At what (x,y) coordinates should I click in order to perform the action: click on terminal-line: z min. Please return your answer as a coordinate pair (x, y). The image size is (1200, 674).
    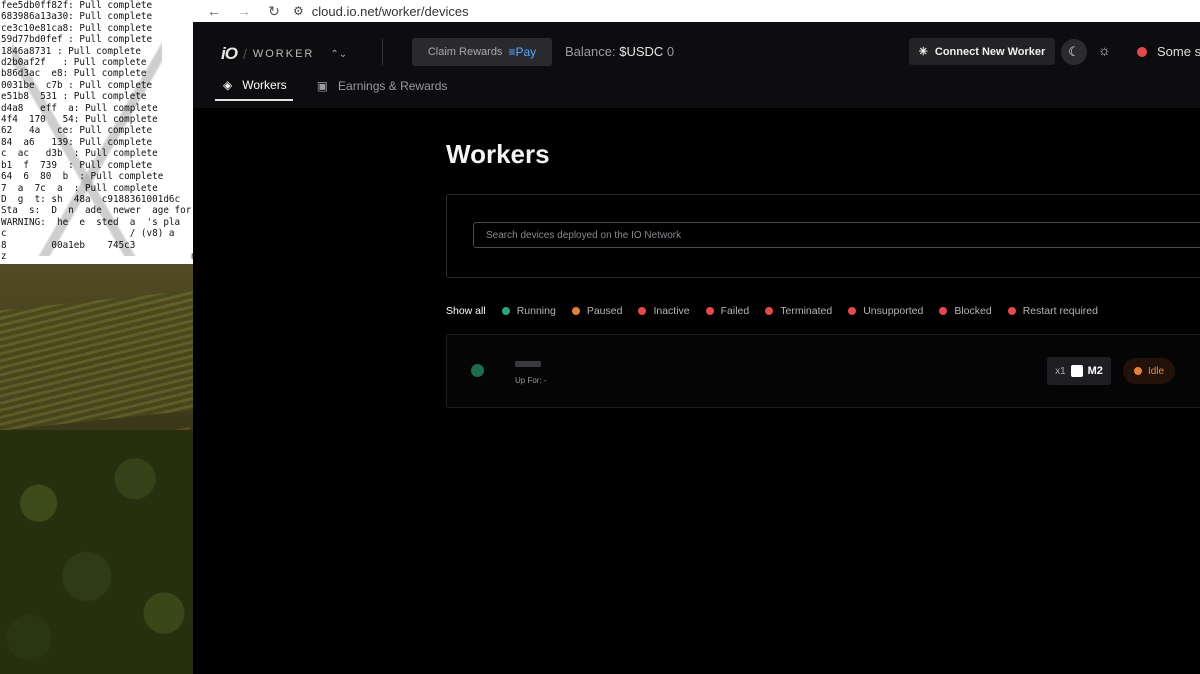
    Looking at the image, I should click on (97, 256).